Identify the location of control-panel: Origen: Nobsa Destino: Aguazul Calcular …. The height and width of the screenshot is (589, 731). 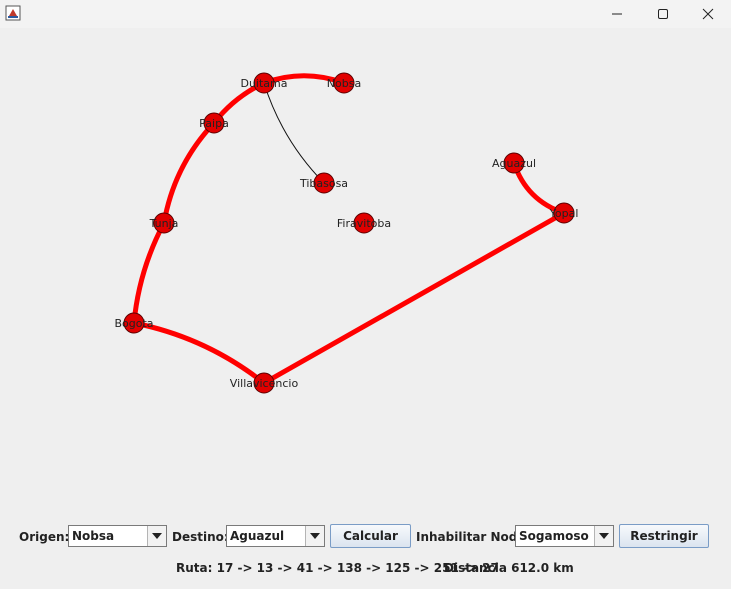
(365, 554).